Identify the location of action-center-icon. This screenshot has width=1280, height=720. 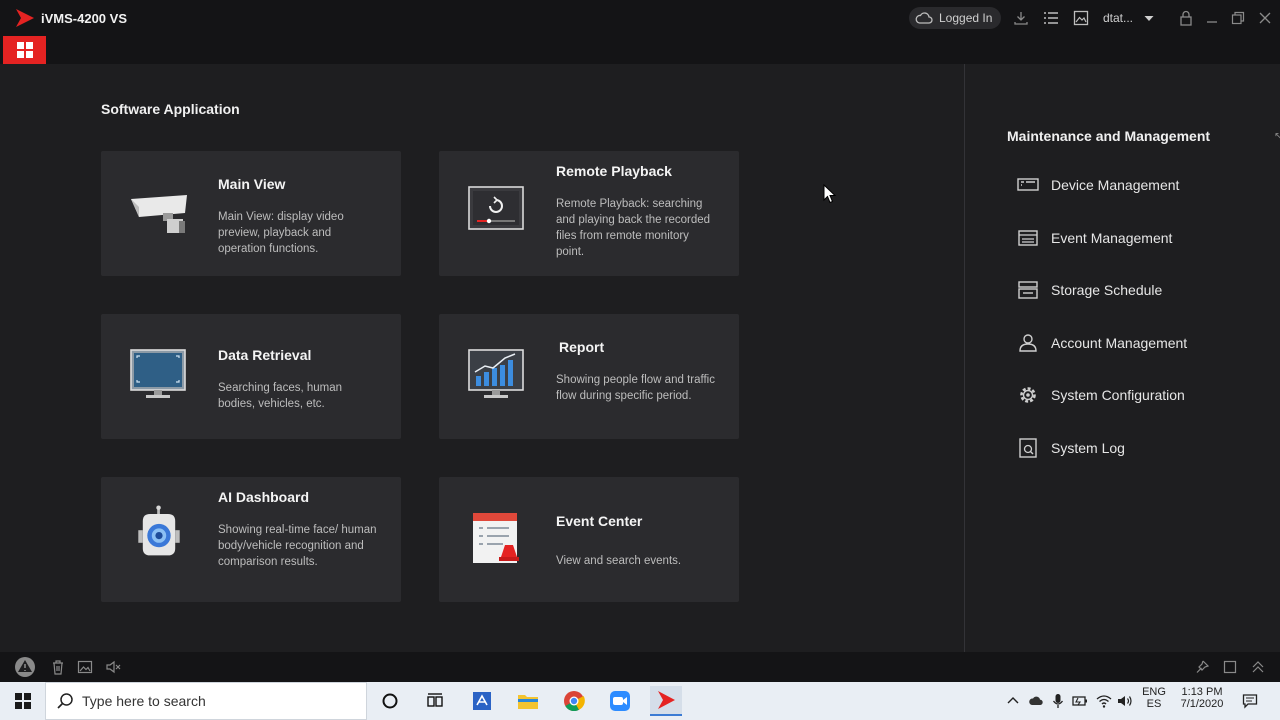
(1250, 701).